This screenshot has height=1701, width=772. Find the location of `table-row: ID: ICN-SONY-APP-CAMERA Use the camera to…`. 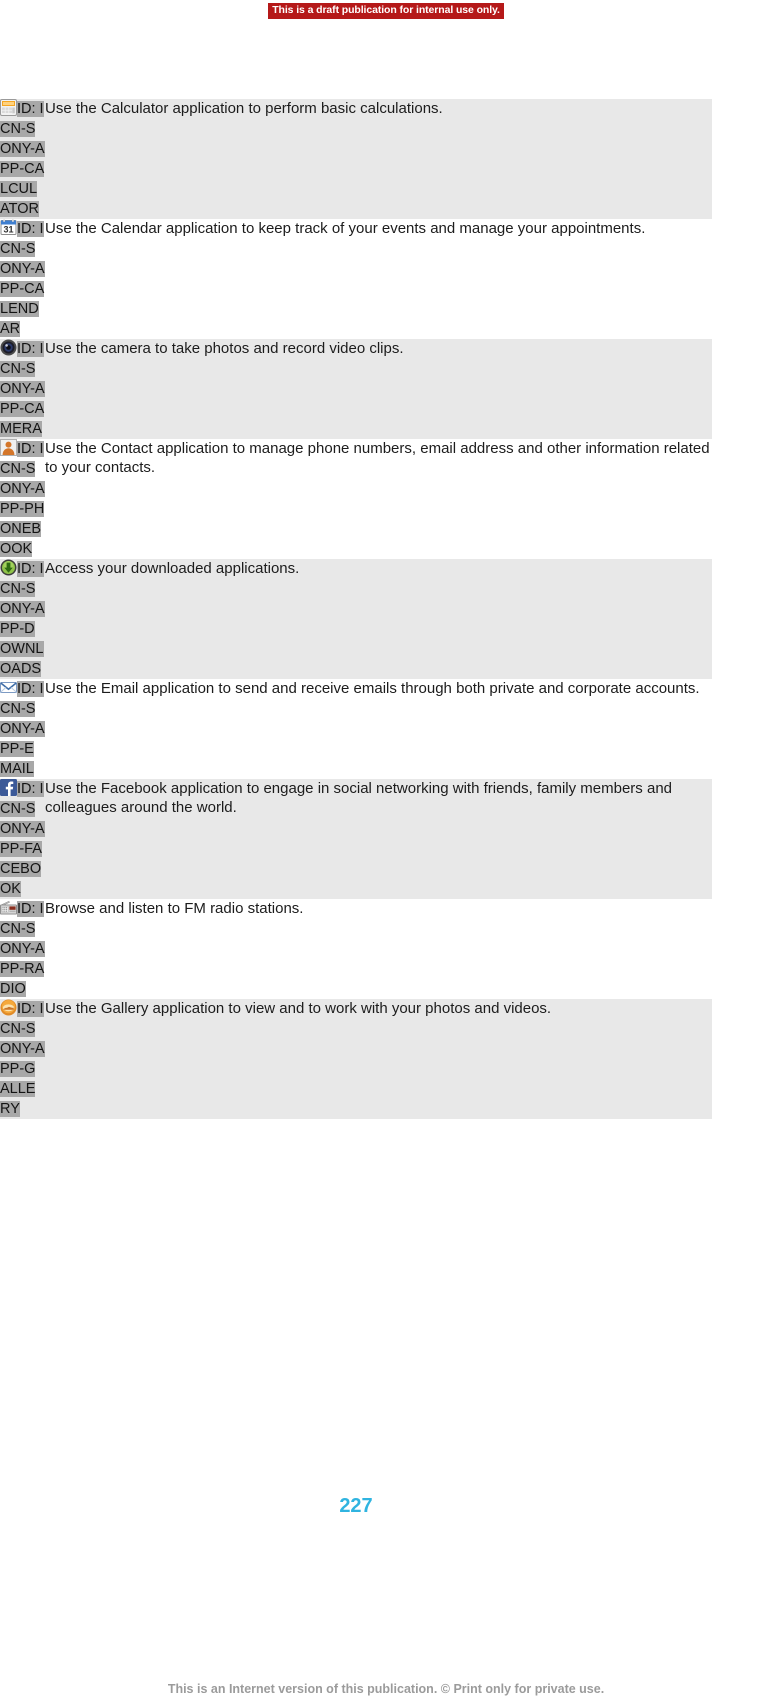

table-row: ID: ICN-SONY-APP-CAMERA Use the camera to… is located at coordinates (356, 389).